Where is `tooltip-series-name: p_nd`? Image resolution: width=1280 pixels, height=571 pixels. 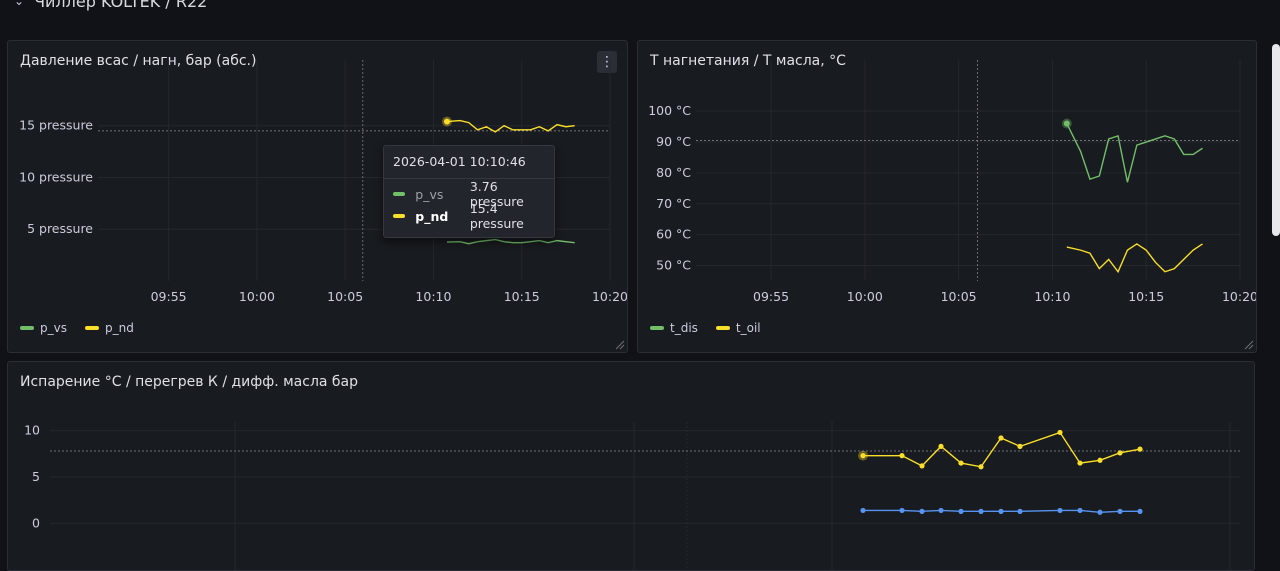 tooltip-series-name: p_nd is located at coordinates (432, 216).